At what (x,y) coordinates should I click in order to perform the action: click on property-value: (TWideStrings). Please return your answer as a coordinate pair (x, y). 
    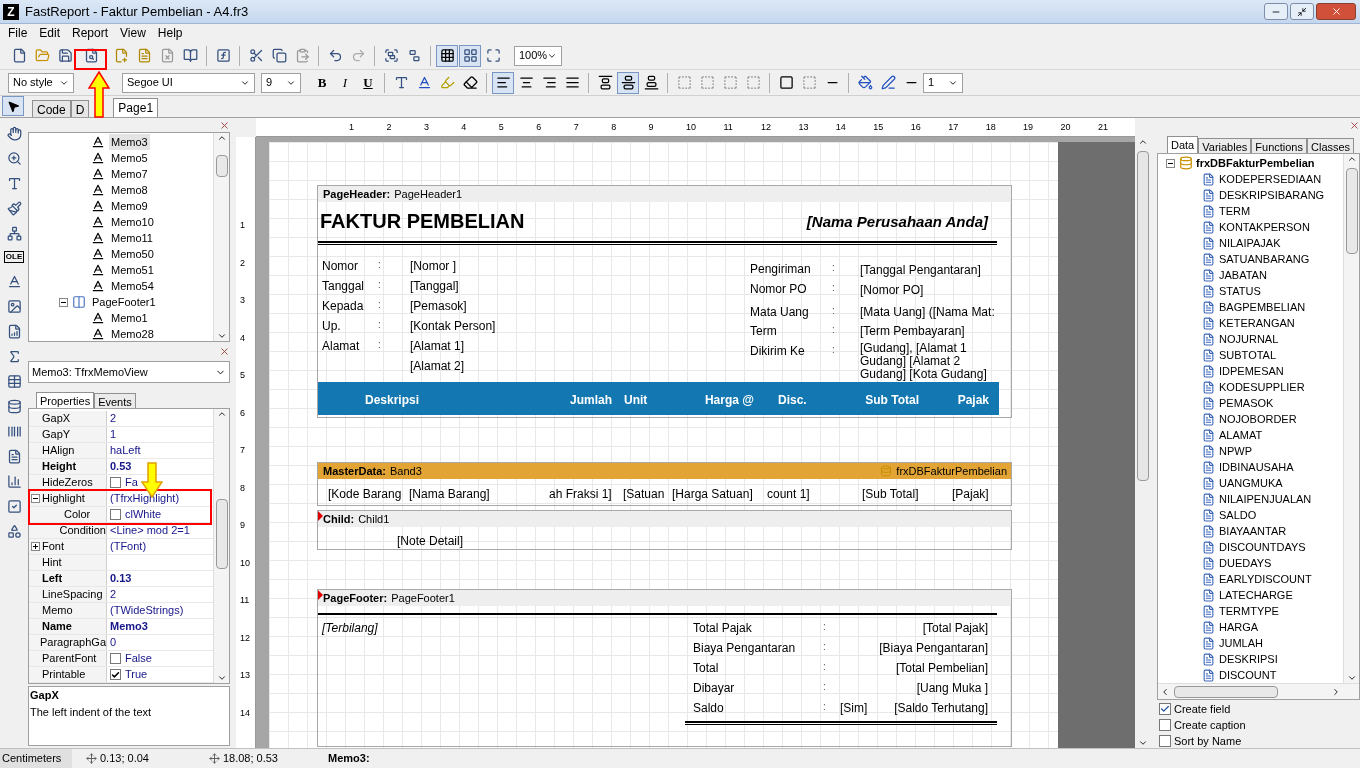
    Looking at the image, I should click on (147, 610).